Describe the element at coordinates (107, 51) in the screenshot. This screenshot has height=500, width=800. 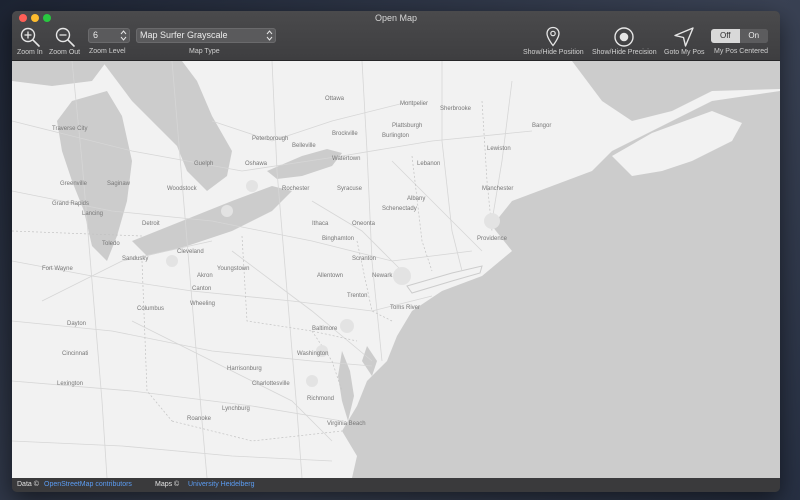
I see `zoom-level-label: Zoom Level` at that location.